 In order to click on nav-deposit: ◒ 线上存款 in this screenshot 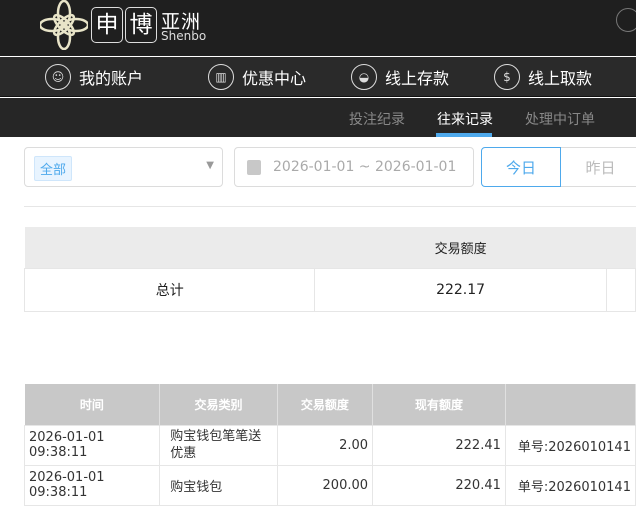, I will do `click(400, 77)`.